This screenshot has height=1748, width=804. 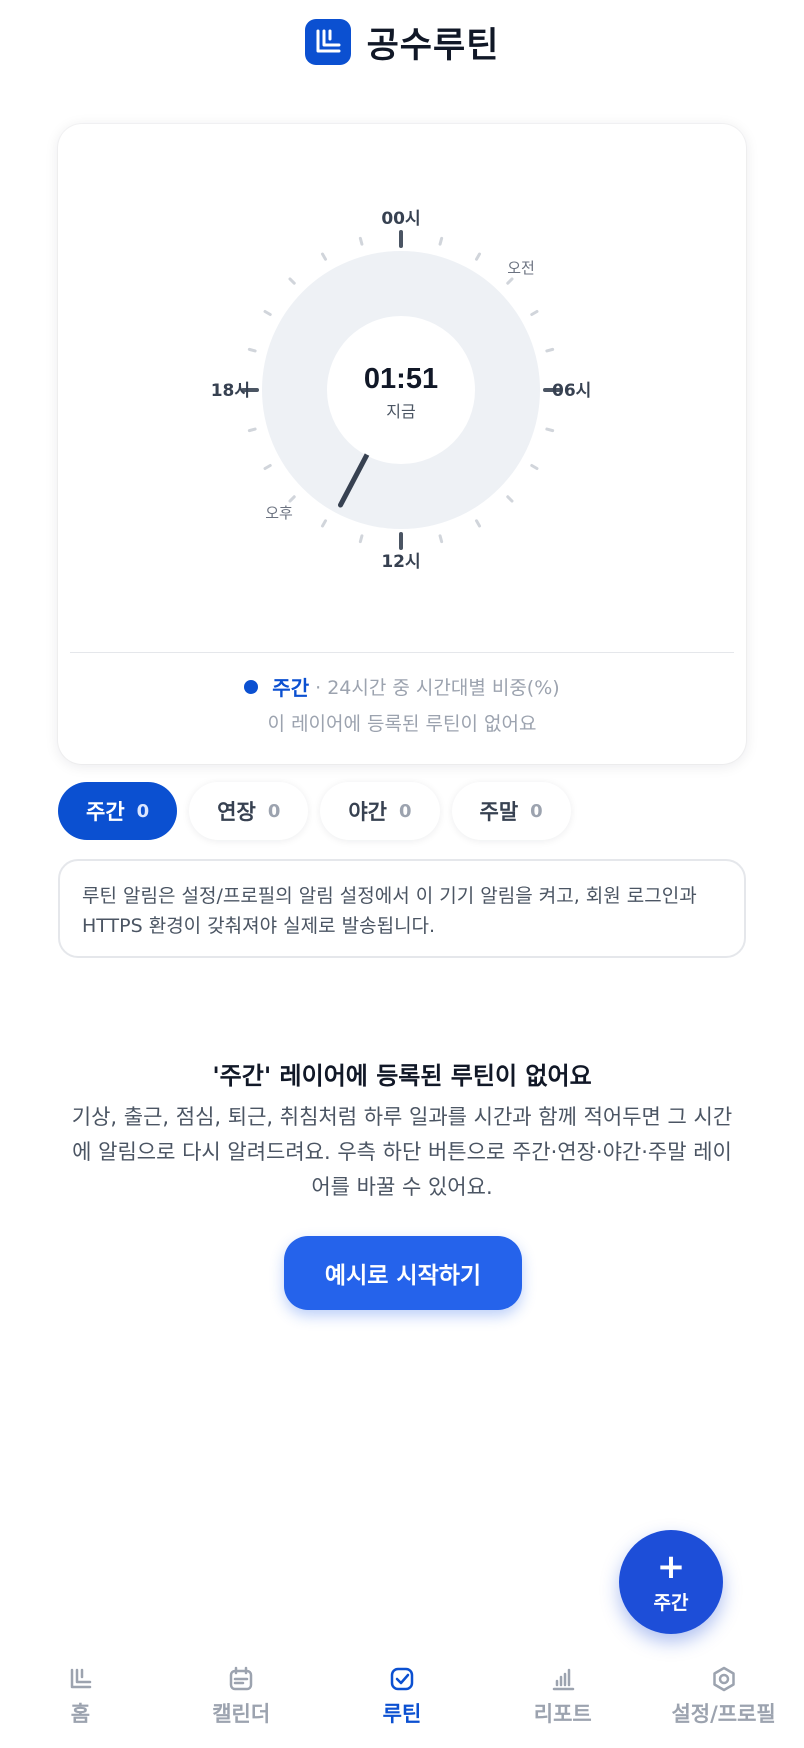 I want to click on tab-label: 주간, so click(x=105, y=812).